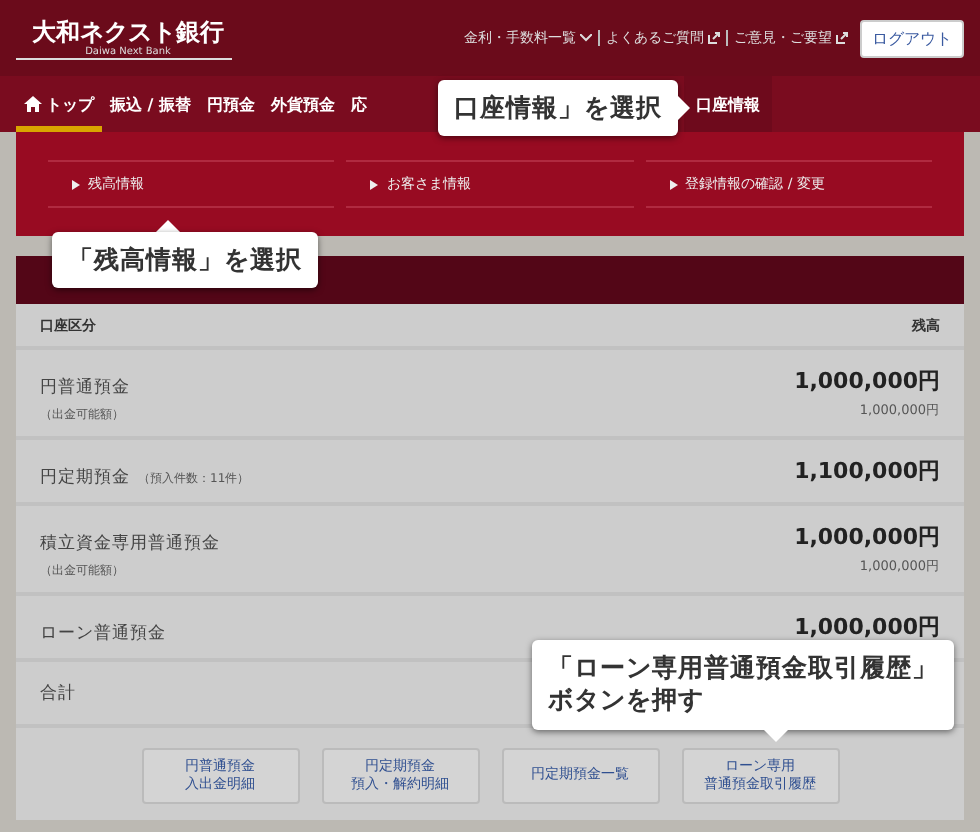  What do you see at coordinates (128, 31) in the screenshot?
I see `bank-name: 大和ネクスト銀行` at bounding box center [128, 31].